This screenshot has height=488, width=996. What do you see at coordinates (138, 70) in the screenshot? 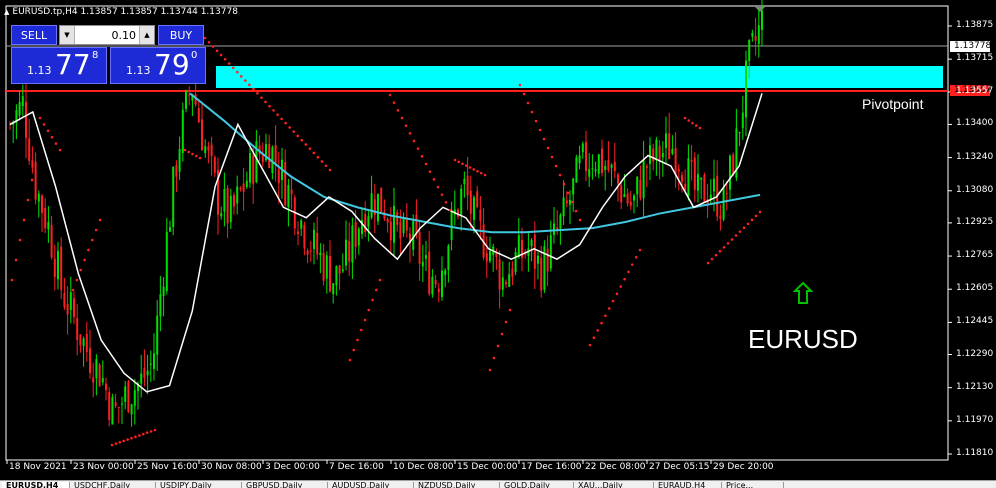
I see `buy-price-prefix: 1.13` at bounding box center [138, 70].